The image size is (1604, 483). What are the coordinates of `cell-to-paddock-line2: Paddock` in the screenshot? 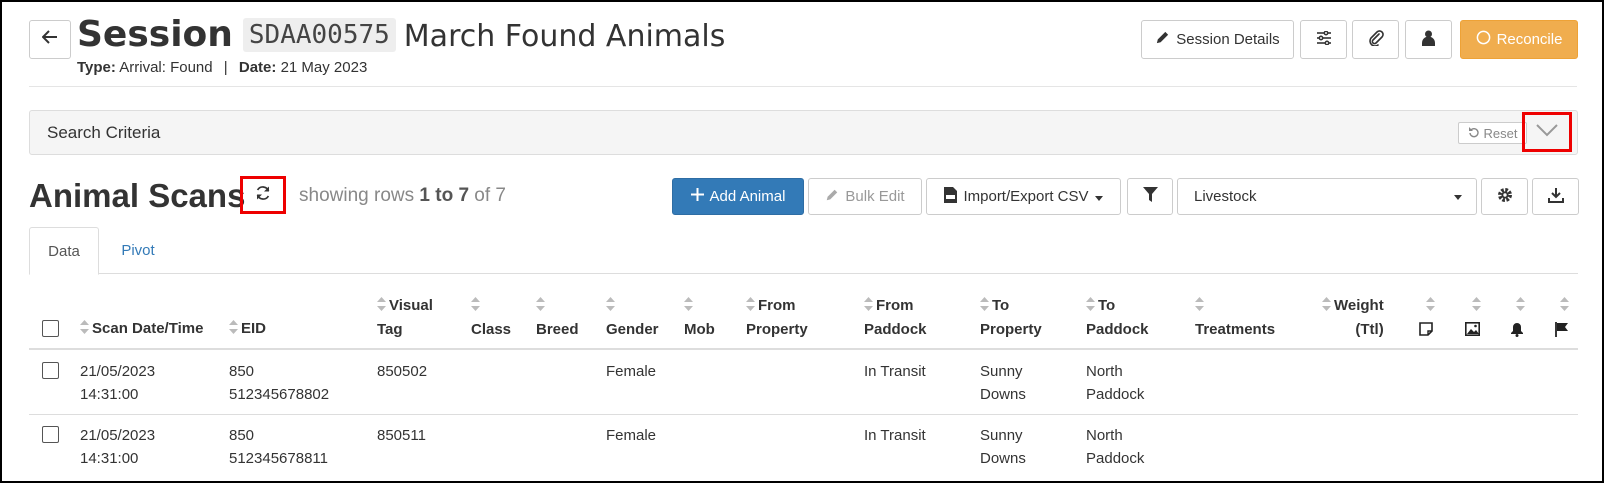 It's located at (1115, 394).